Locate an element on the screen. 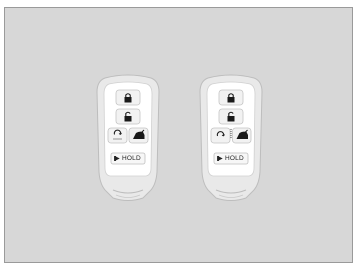 This screenshot has height=267, width=358. remote-start-button is located at coordinates (220, 135).